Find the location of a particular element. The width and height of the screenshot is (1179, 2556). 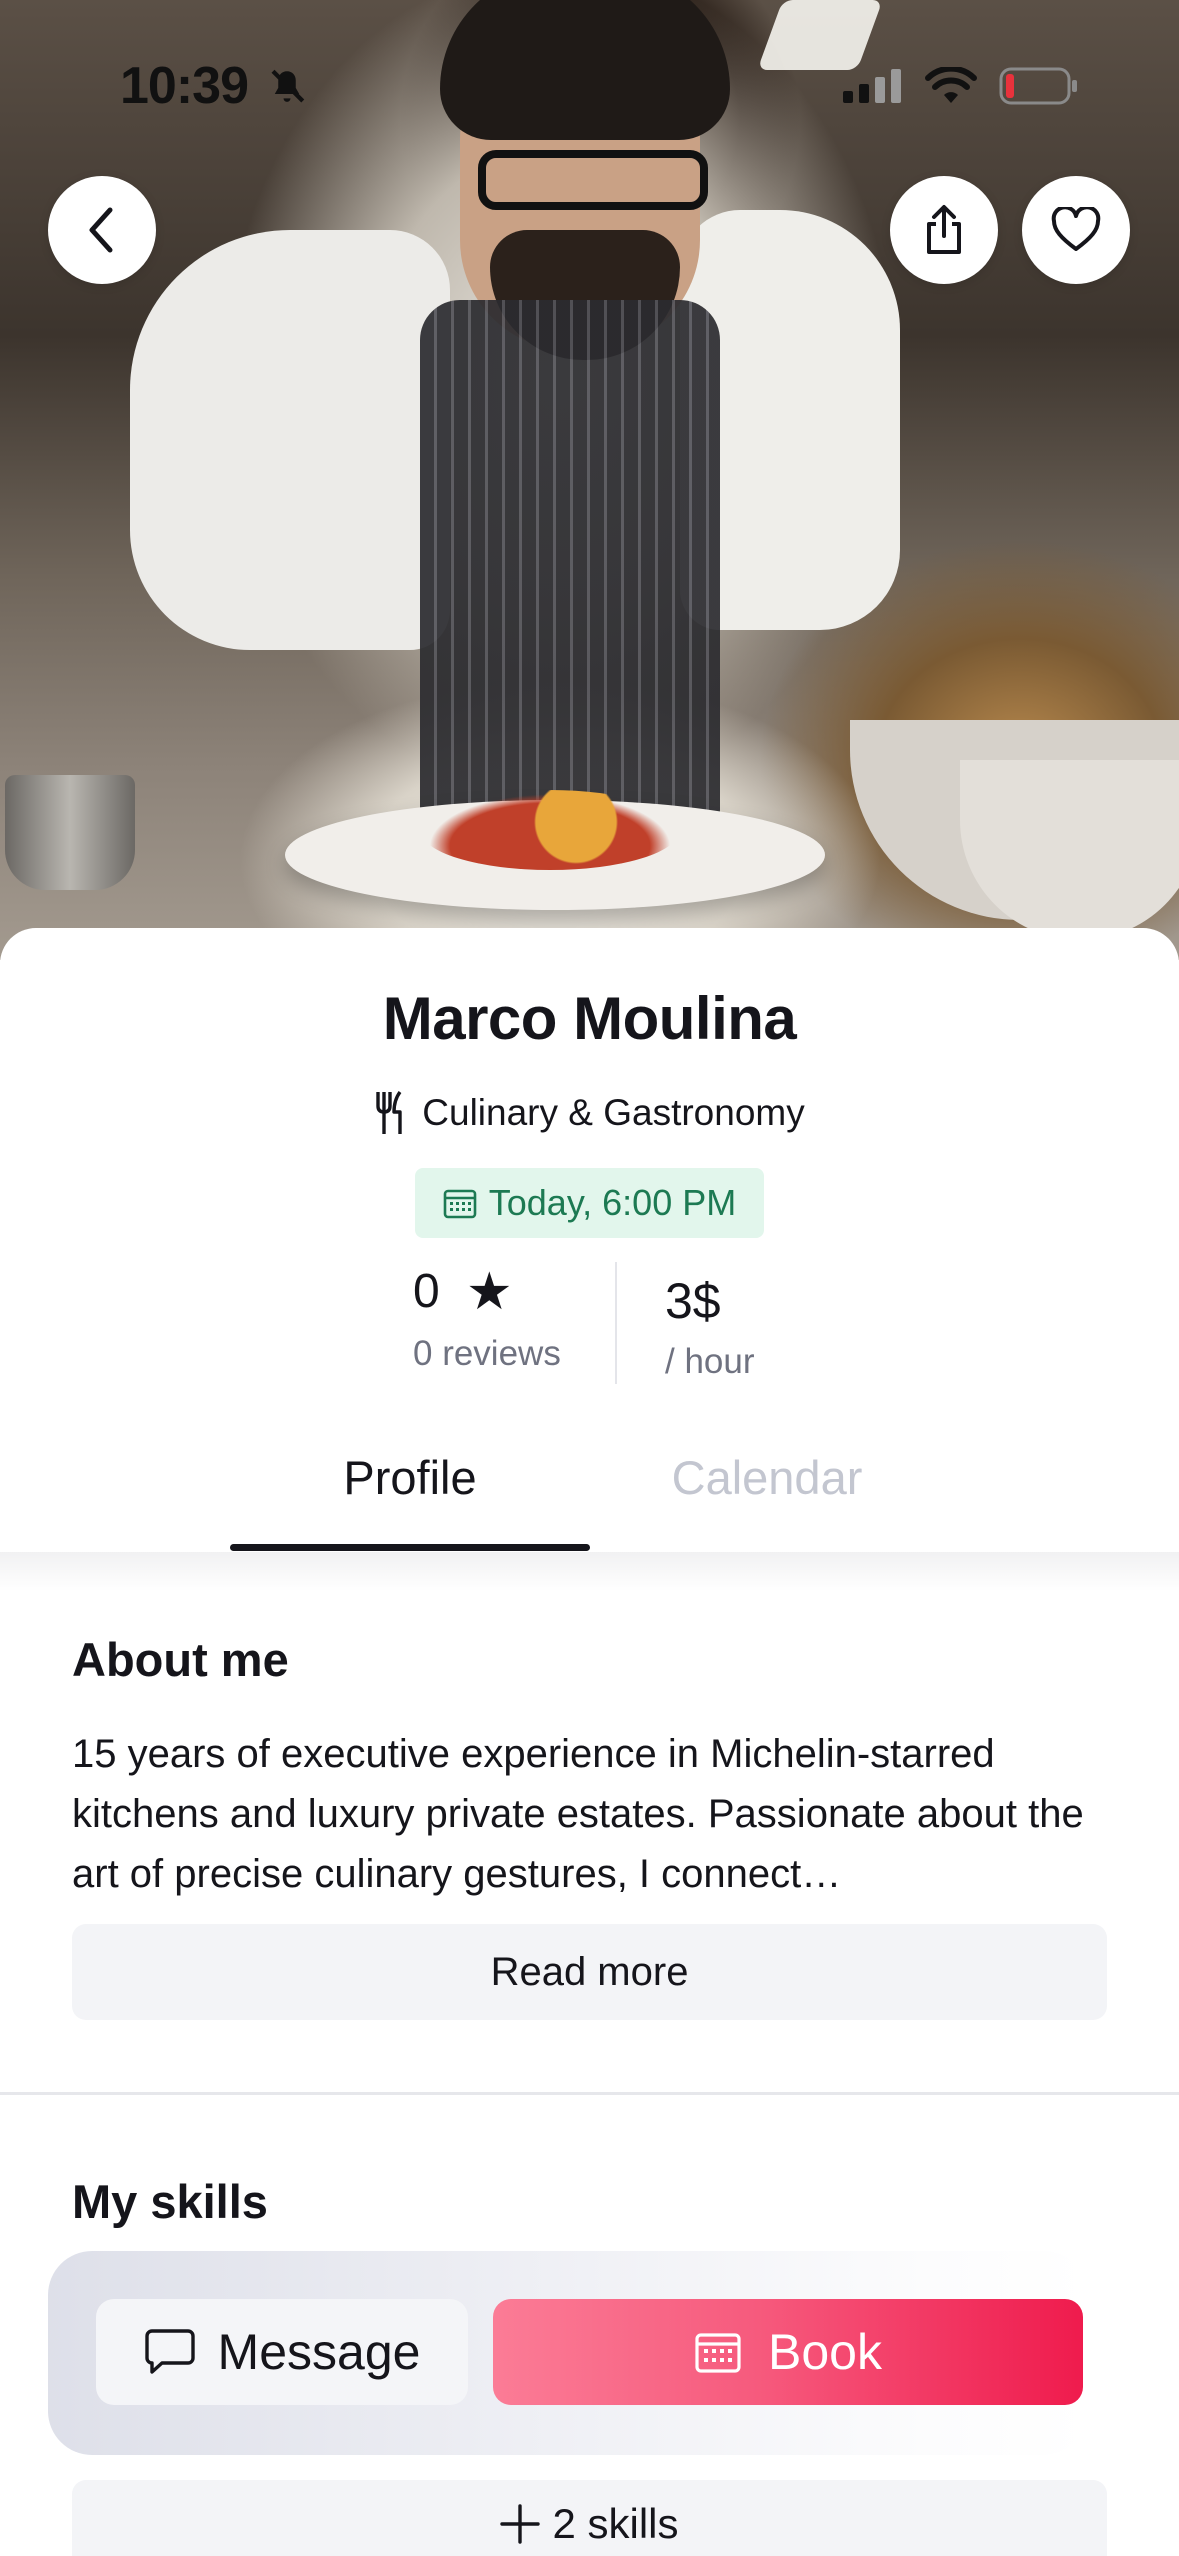

price-unit: / hour is located at coordinates (710, 1361).